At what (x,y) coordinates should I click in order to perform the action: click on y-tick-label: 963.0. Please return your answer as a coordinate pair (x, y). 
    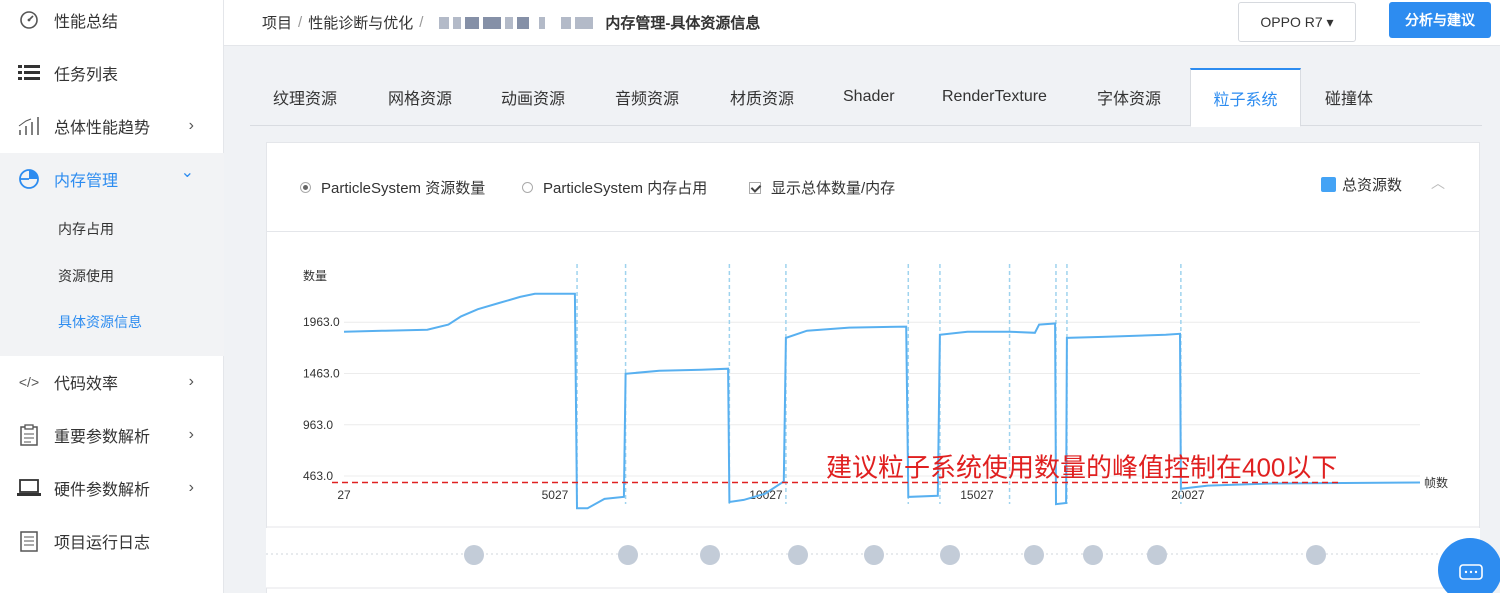
    Looking at the image, I should click on (318, 425).